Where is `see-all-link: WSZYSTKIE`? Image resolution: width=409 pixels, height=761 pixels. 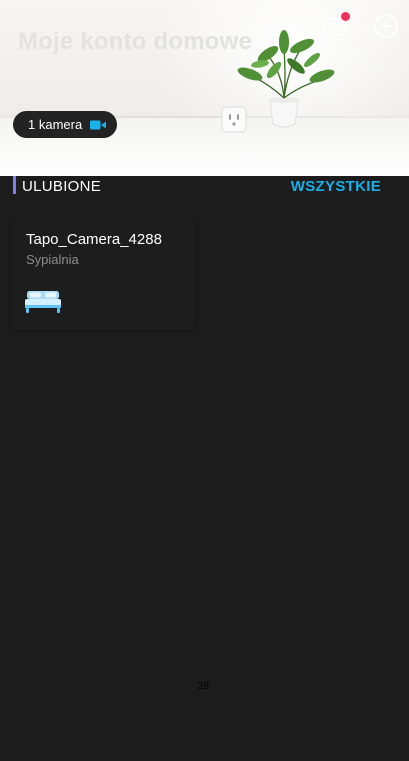
see-all-link: WSZYSTKIE is located at coordinates (336, 186).